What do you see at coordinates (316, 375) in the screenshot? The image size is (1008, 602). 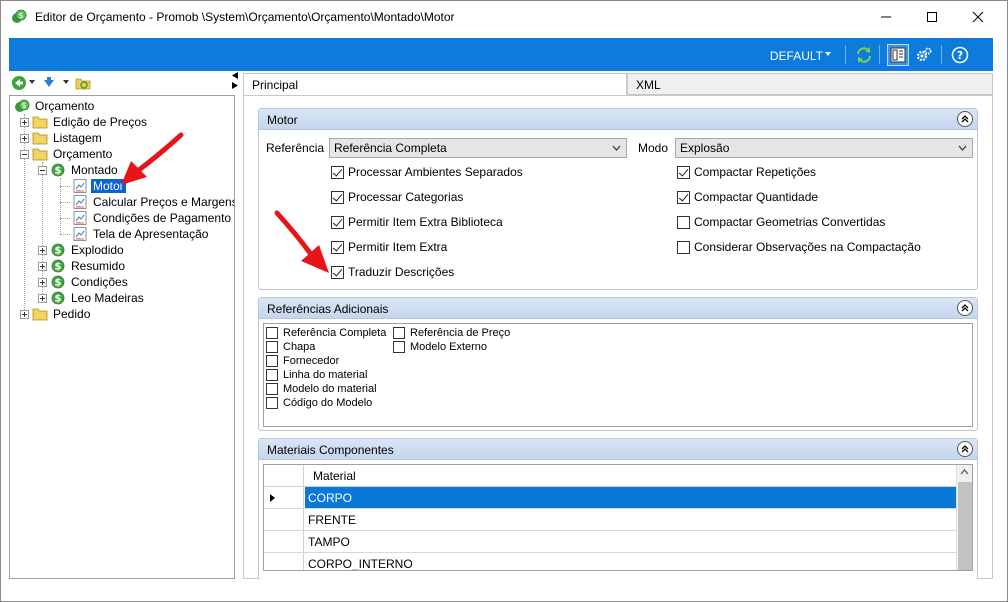 I see `reference-checkbox: Linha do material` at bounding box center [316, 375].